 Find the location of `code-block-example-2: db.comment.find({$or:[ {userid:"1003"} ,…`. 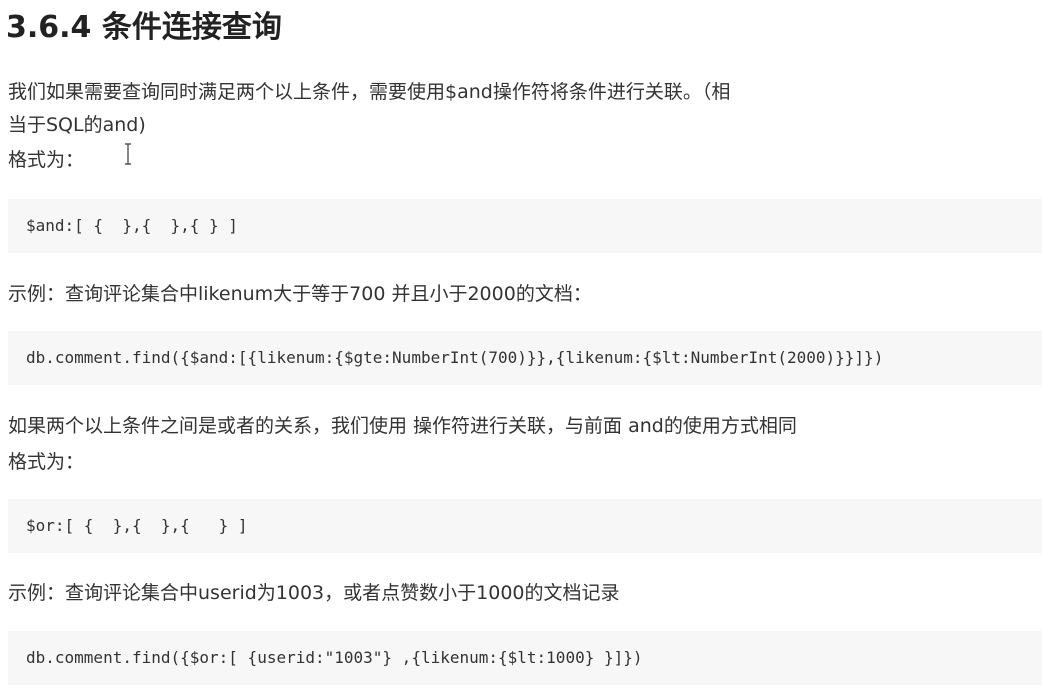

code-block-example-2: db.comment.find({$or:[ {userid:"1003"} ,… is located at coordinates (525, 658).